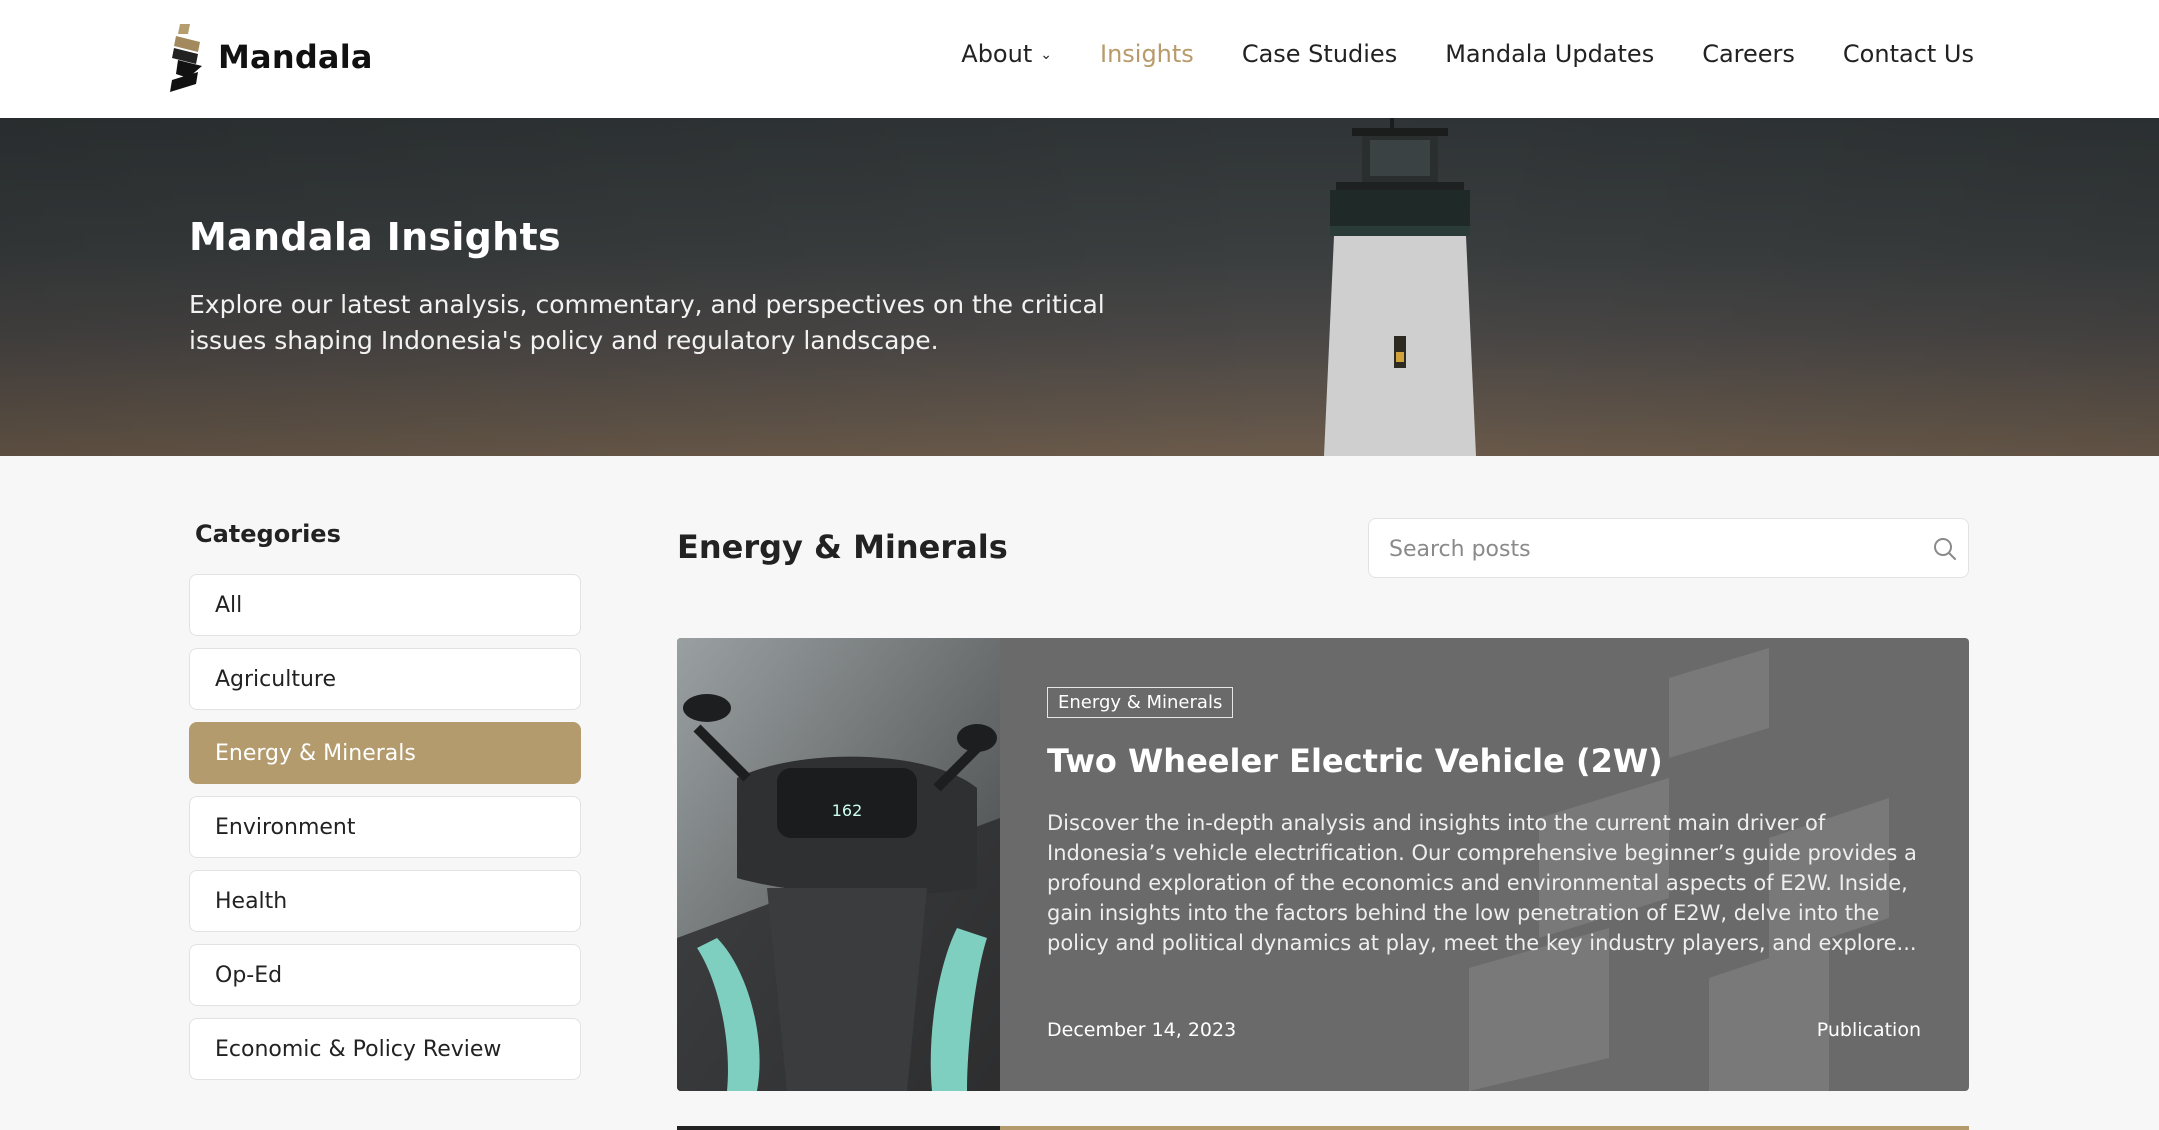 The height and width of the screenshot is (1130, 2159). What do you see at coordinates (295, 57) in the screenshot?
I see `brand-name: Mandala` at bounding box center [295, 57].